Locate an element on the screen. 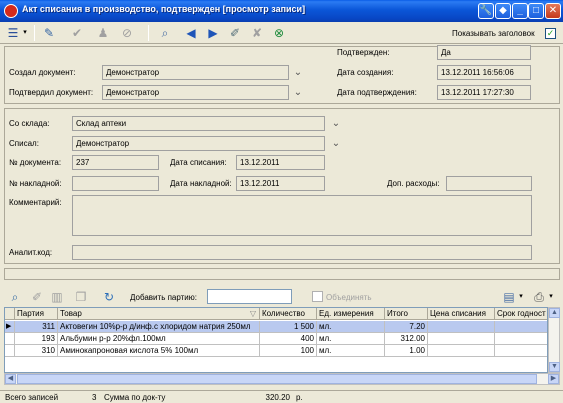  scroll-down-icon: ▼ is located at coordinates (554, 367).